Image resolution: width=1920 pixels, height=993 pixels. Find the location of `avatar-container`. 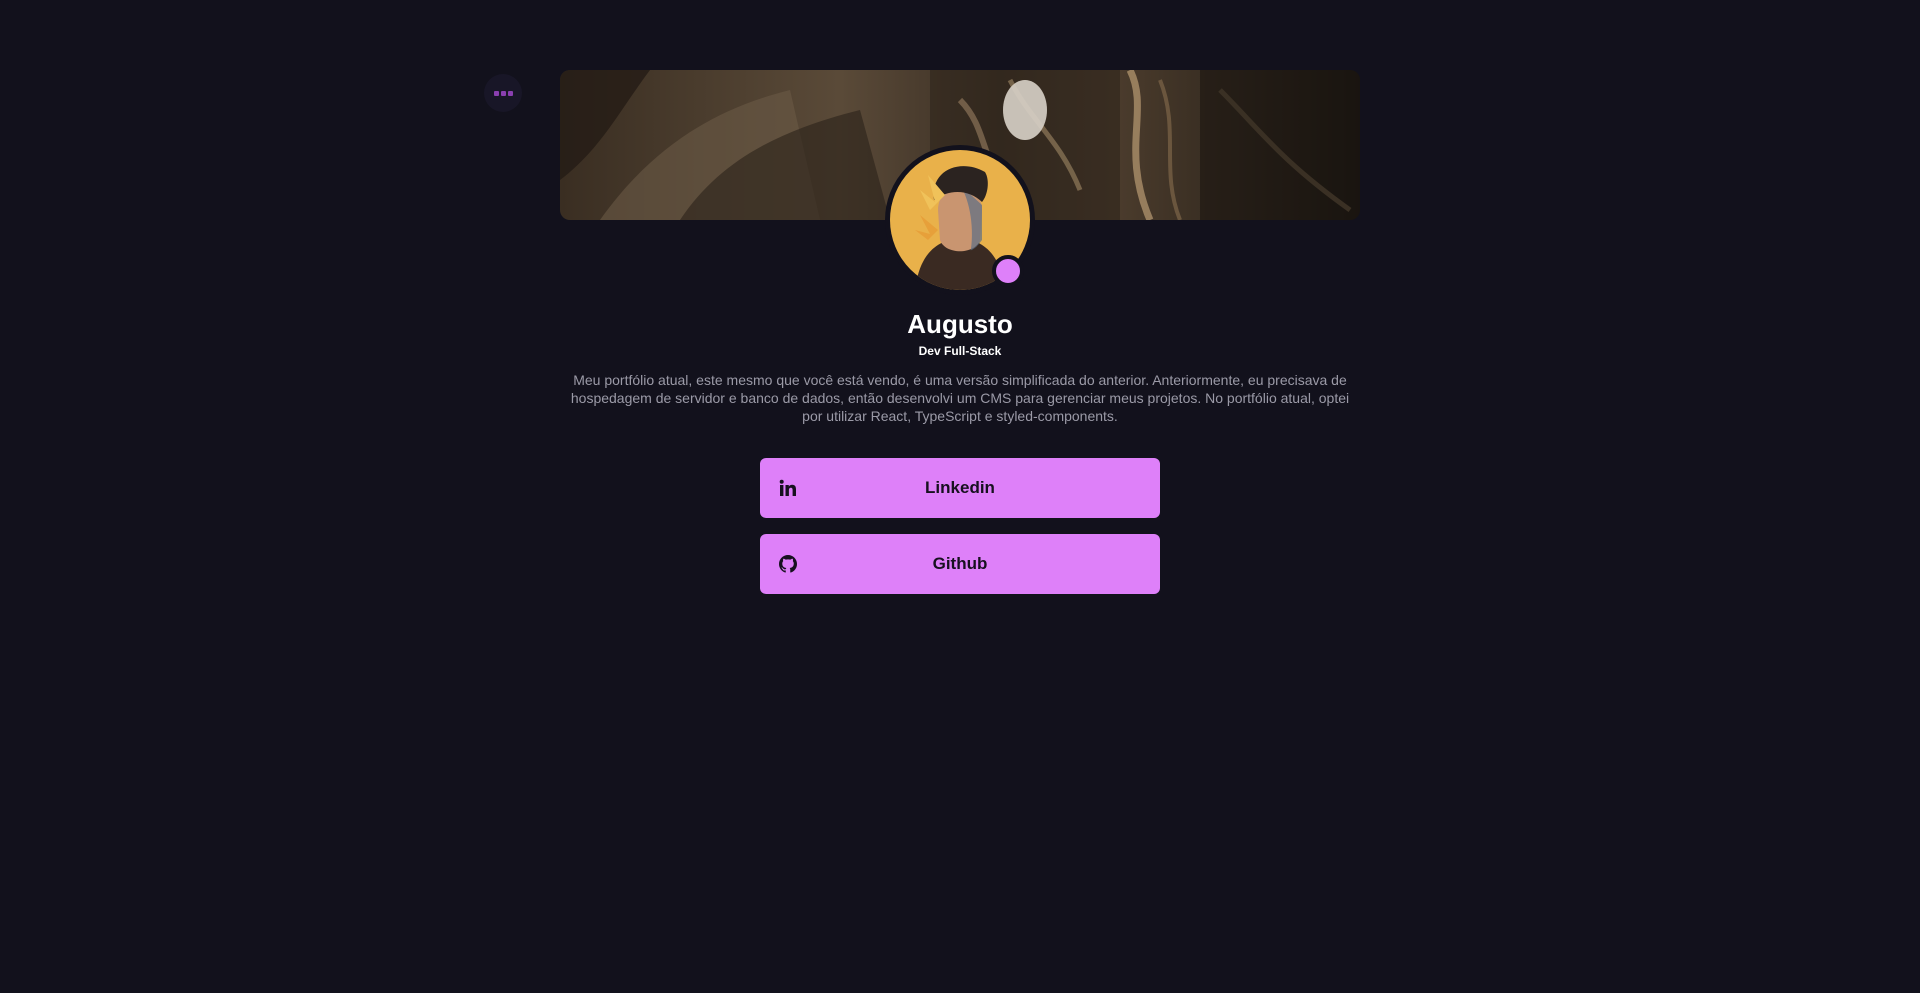

avatar-container is located at coordinates (960, 220).